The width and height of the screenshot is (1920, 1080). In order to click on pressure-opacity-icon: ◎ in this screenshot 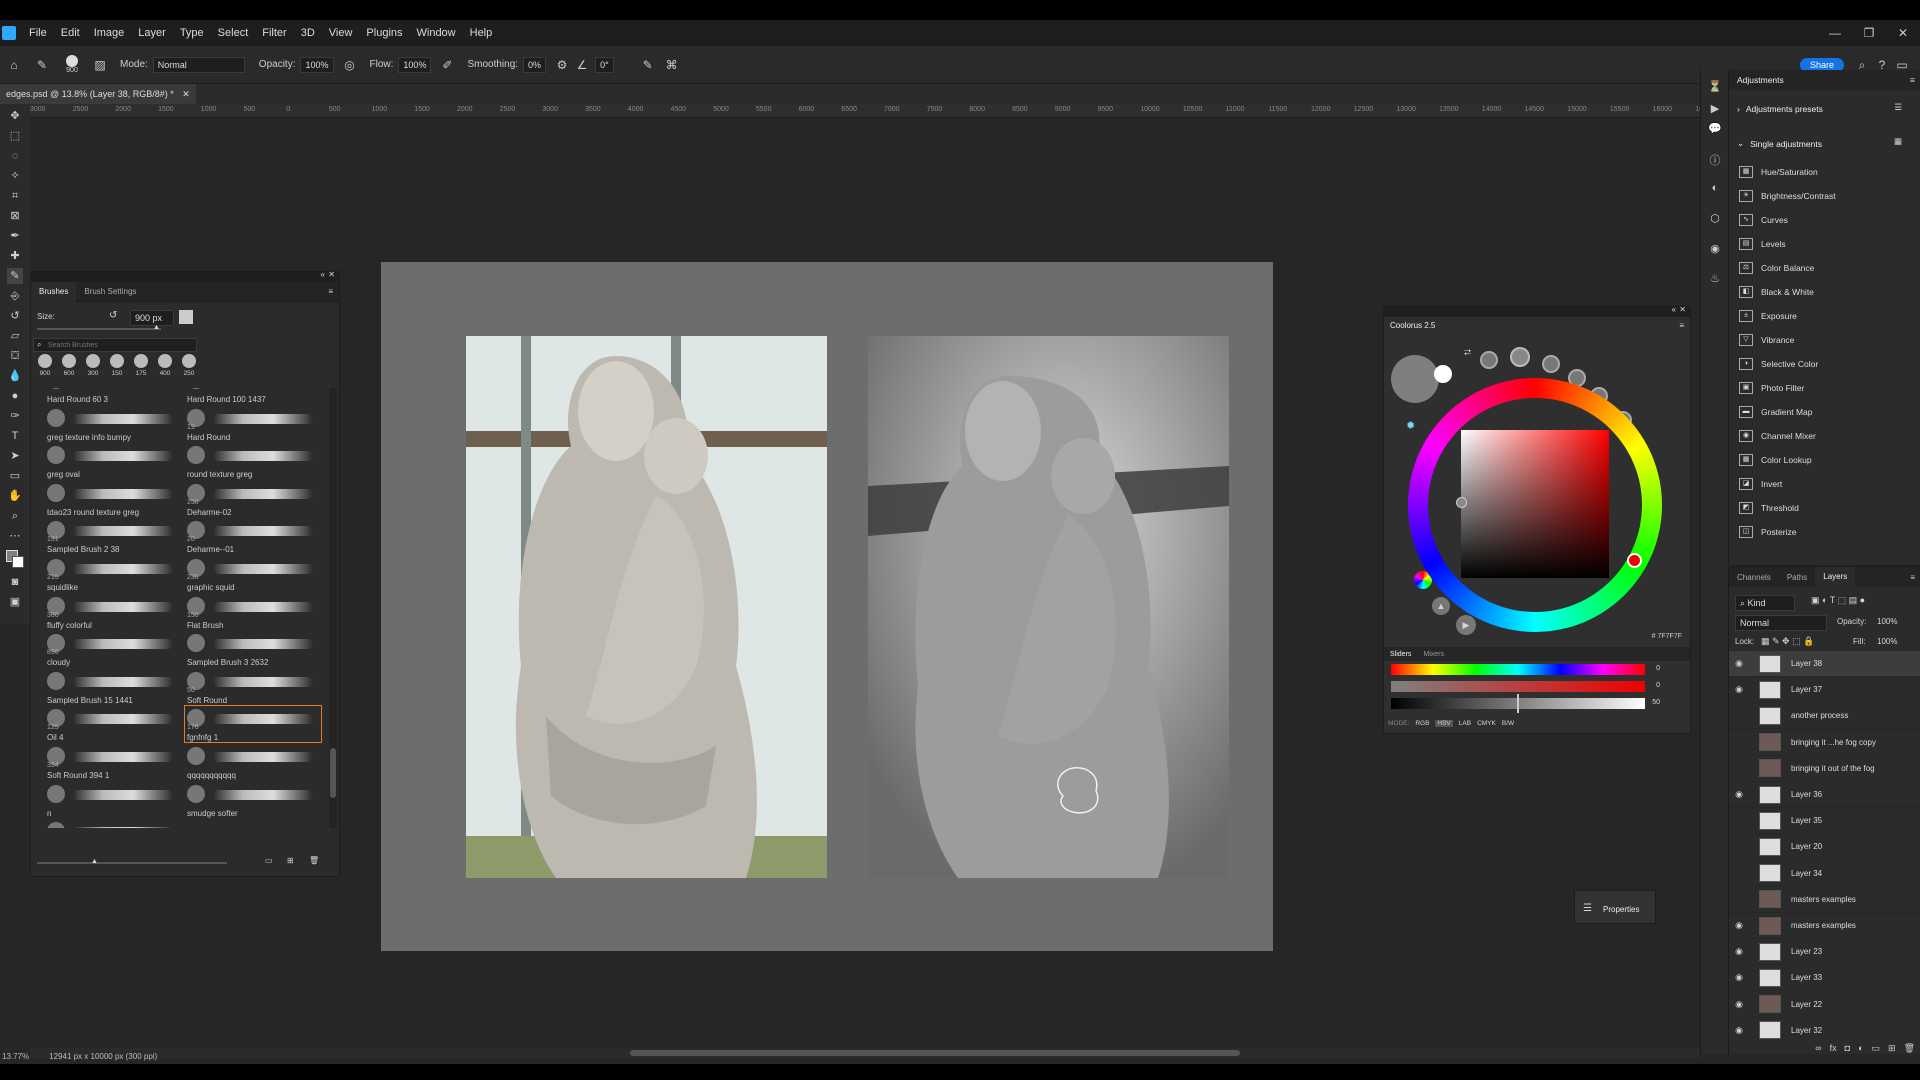, I will do `click(350, 65)`.